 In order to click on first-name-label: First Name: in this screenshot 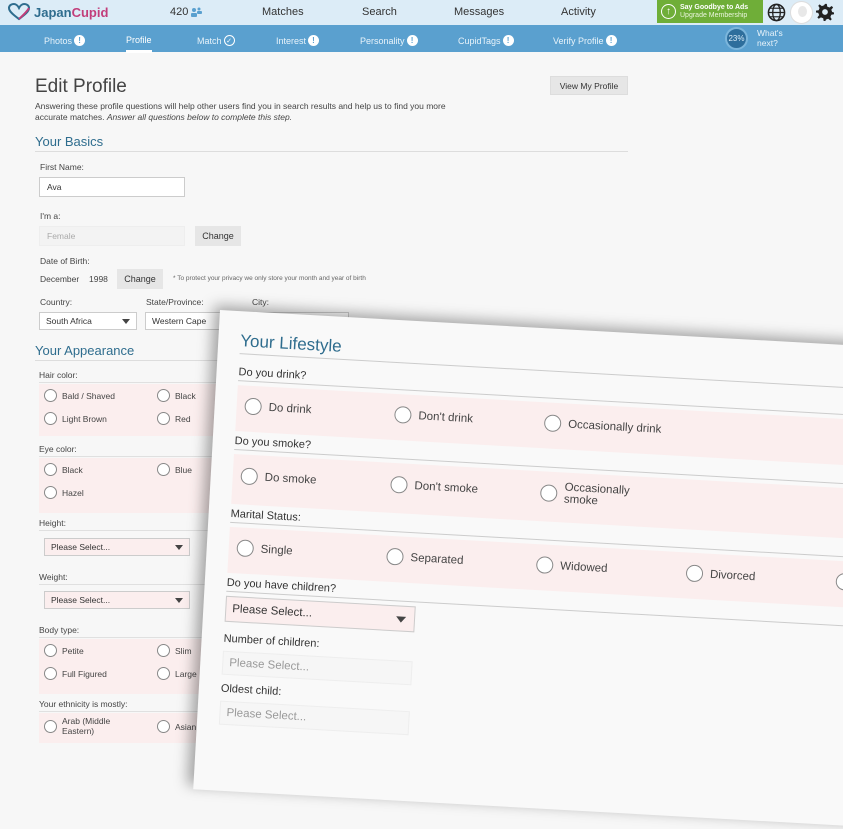, I will do `click(62, 167)`.